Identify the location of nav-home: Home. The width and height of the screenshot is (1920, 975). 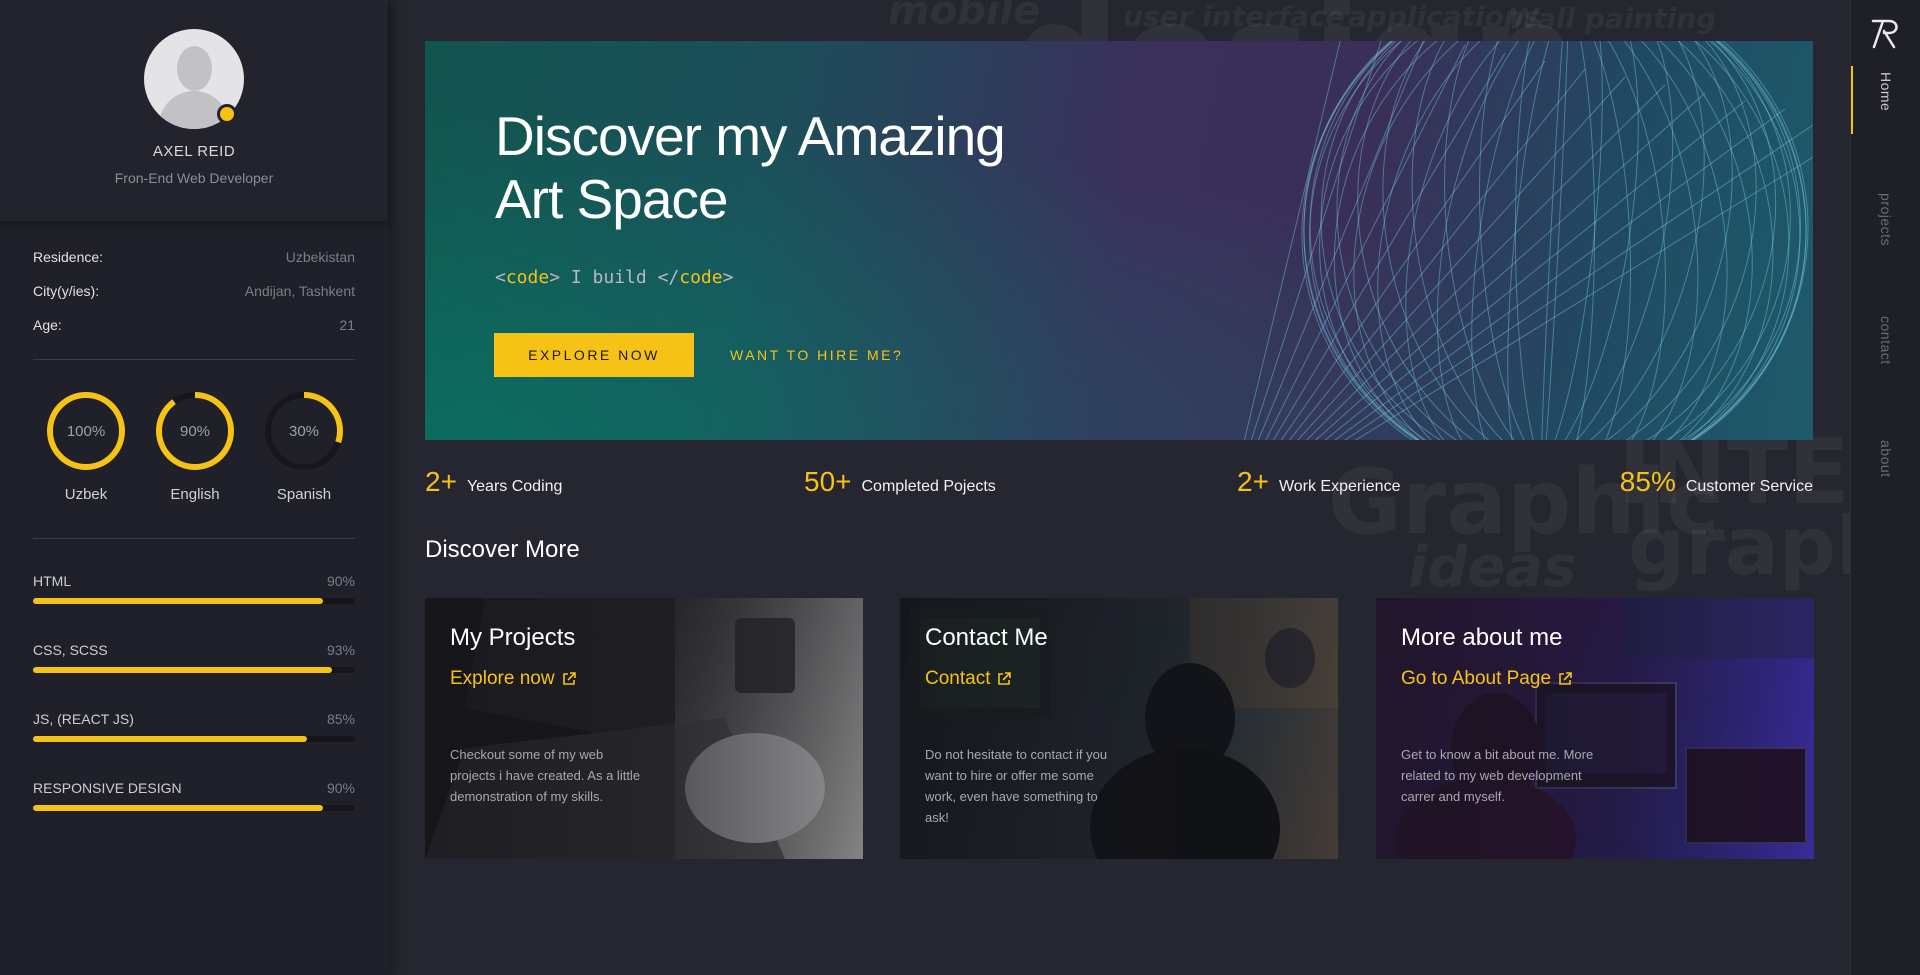
(1885, 91).